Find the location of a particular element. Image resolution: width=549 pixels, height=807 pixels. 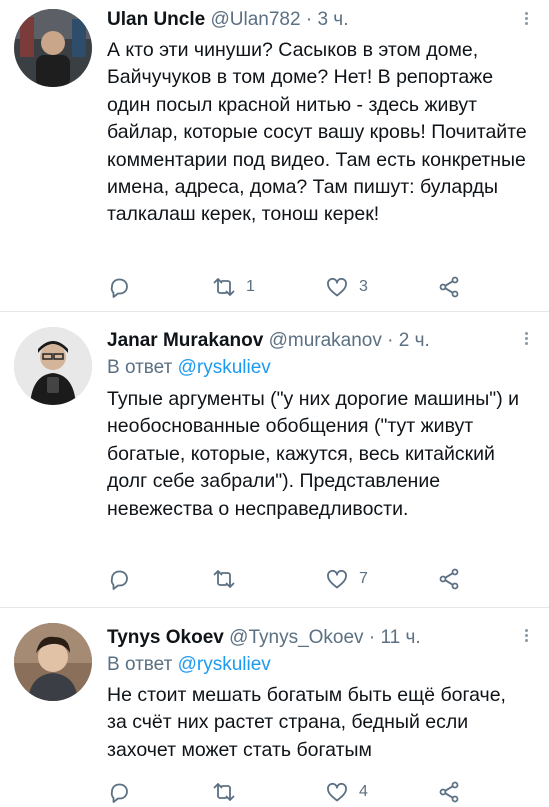

like-count: 4 is located at coordinates (363, 791).